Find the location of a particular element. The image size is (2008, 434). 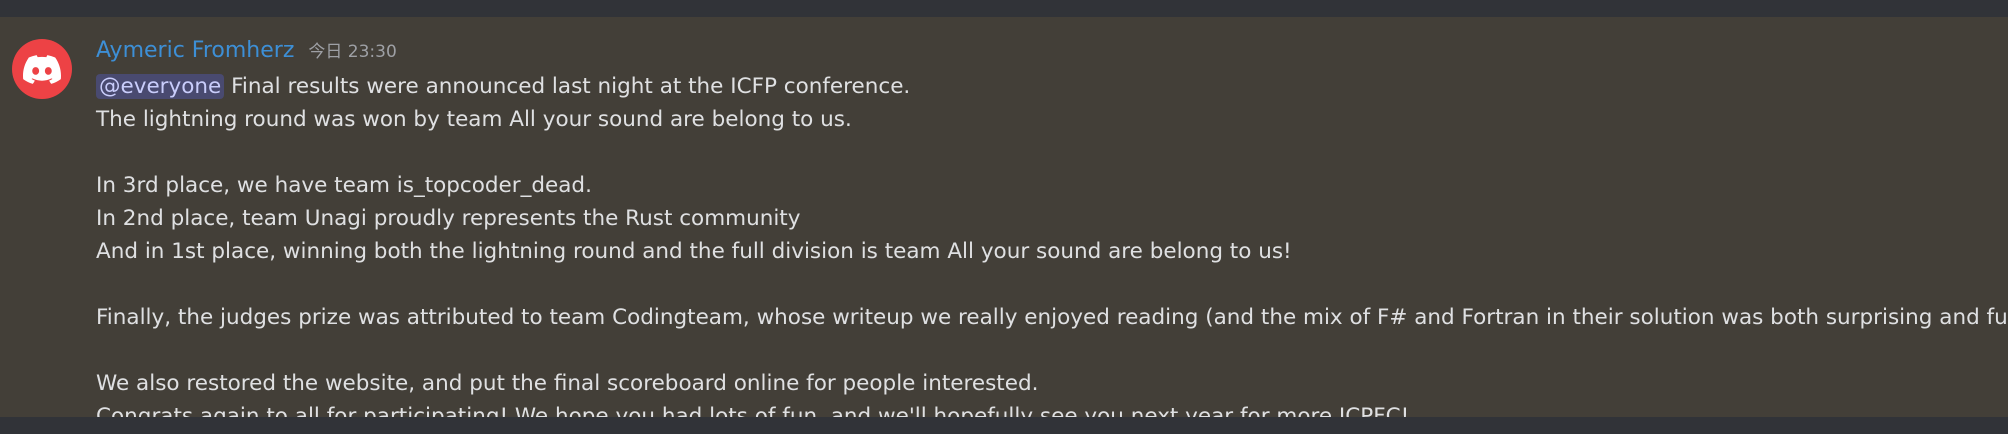

previous-message-area is located at coordinates (1004, 8).